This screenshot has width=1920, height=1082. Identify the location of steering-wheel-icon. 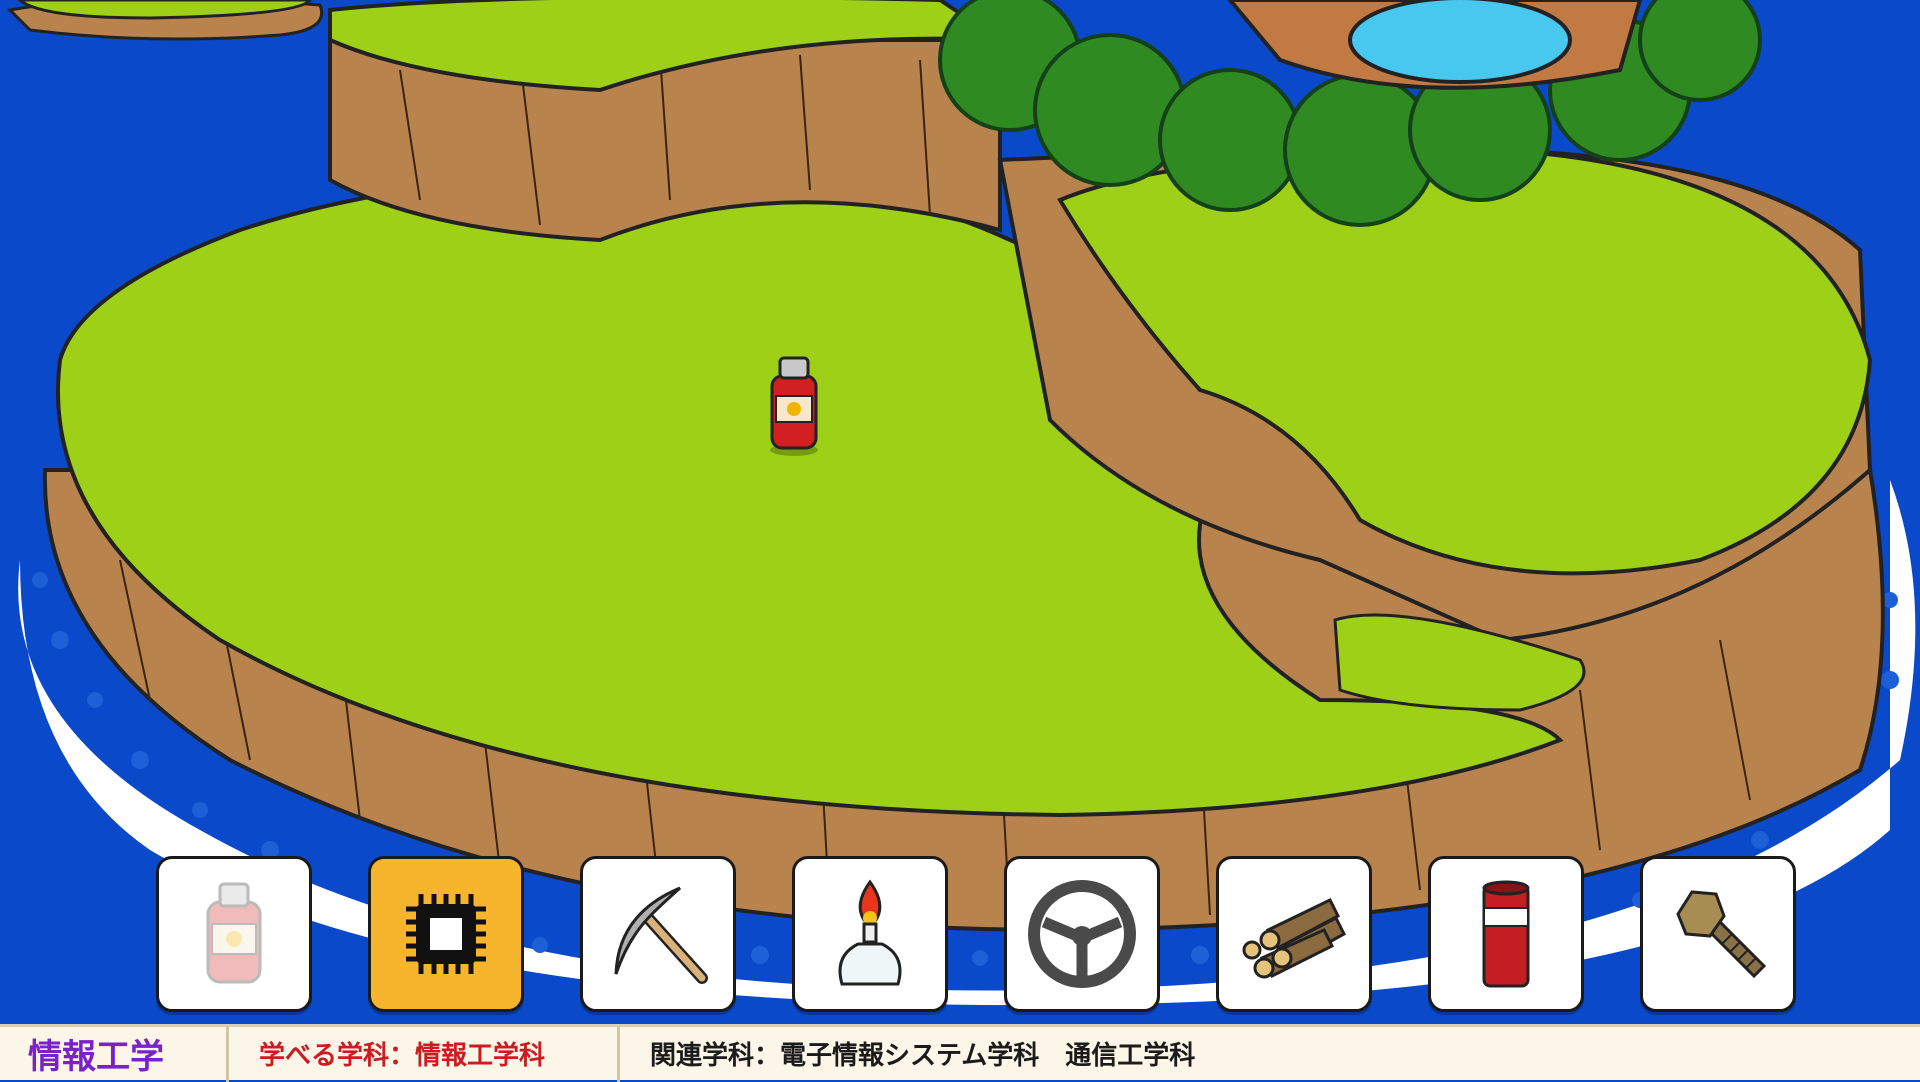
(1082, 934).